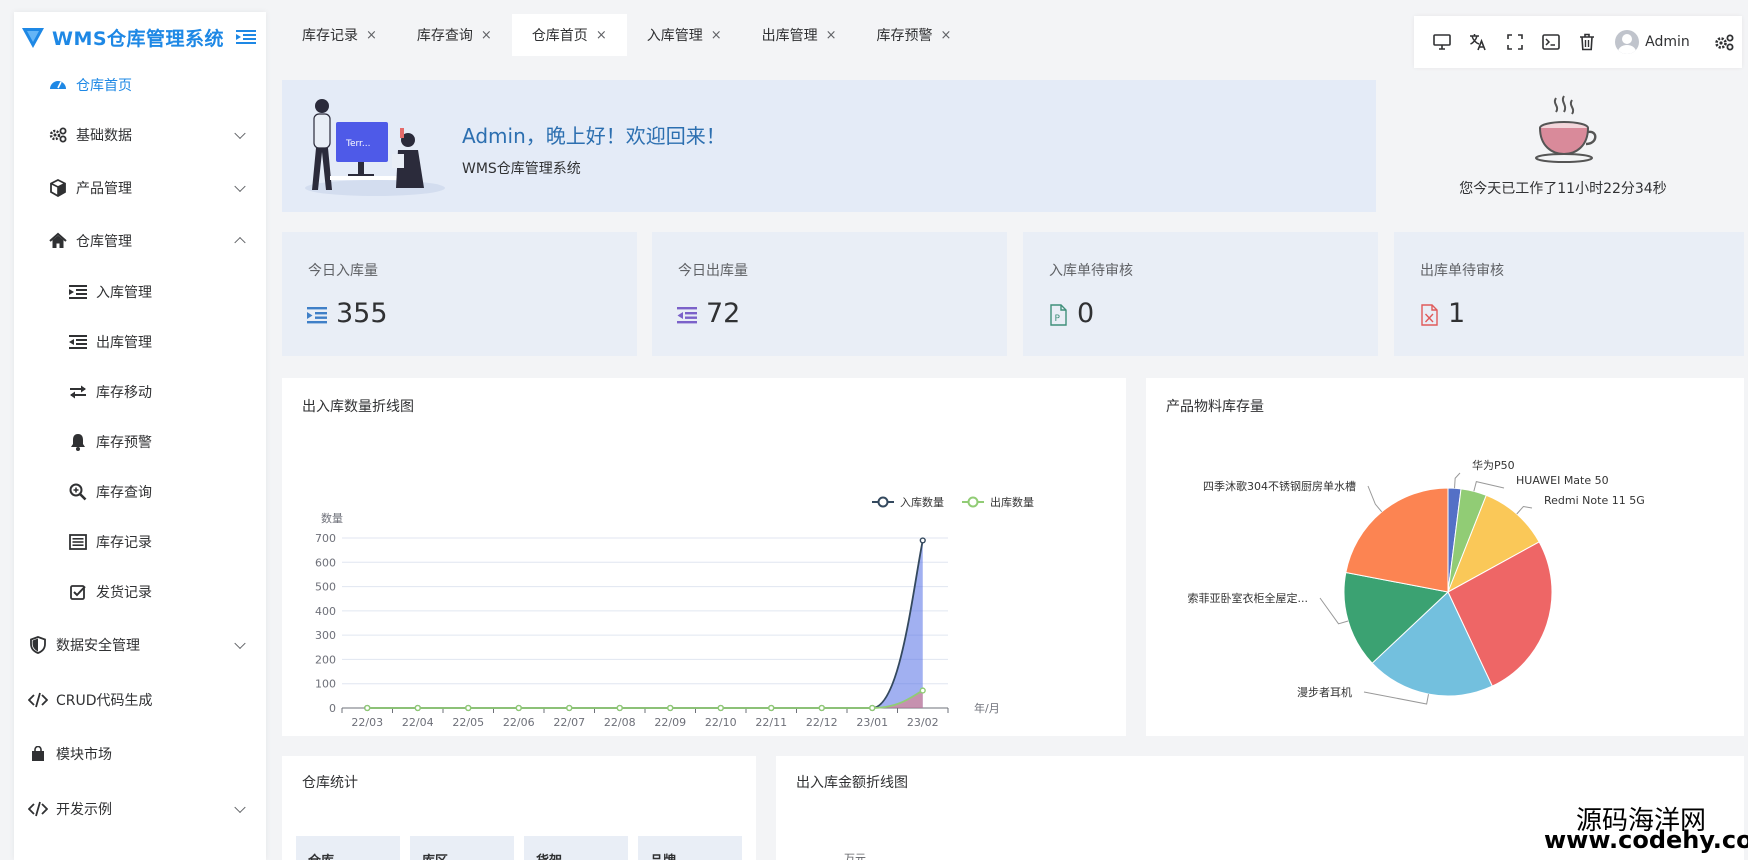 This screenshot has height=860, width=1748. Describe the element at coordinates (140, 699) in the screenshot. I see `sidebar-item-crud: CRUD代码生成` at that location.